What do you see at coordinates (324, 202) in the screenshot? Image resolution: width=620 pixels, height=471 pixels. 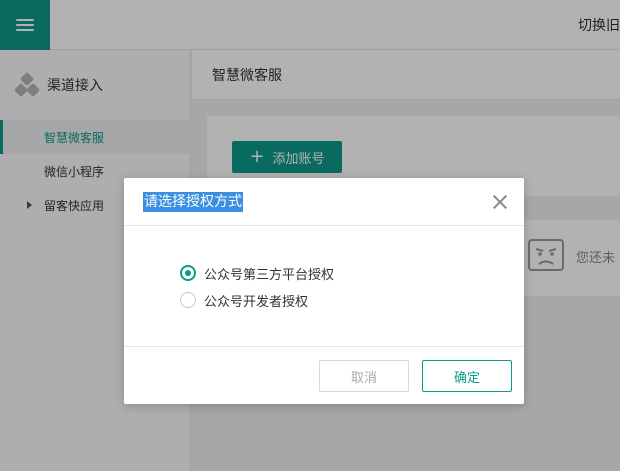 I see `dialog-header: 请选择授权方式` at bounding box center [324, 202].